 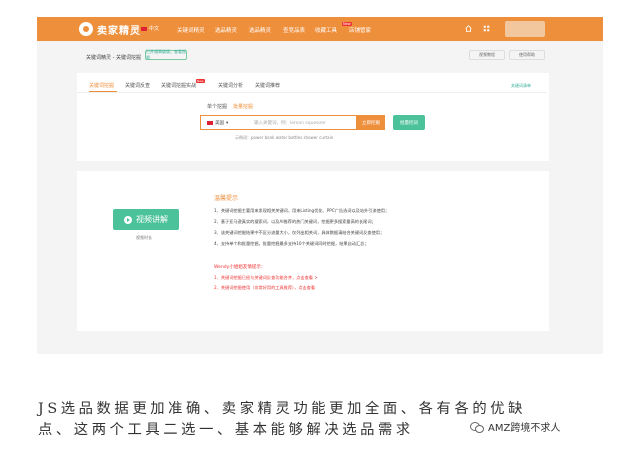 What do you see at coordinates (267, 85) in the screenshot?
I see `tab-keyword-recommend: 关键词推荐` at bounding box center [267, 85].